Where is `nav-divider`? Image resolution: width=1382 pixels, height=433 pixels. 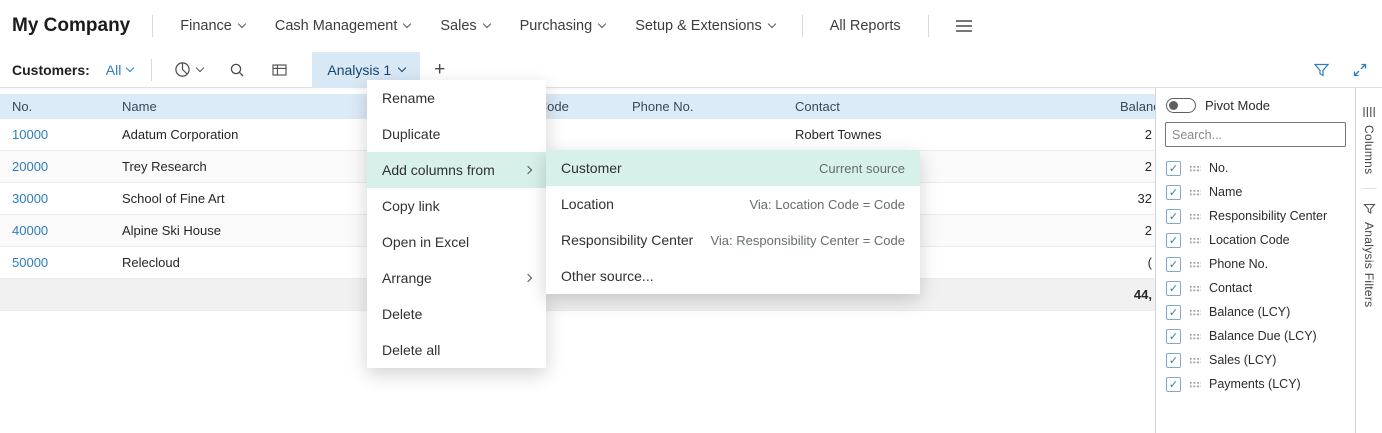
nav-divider is located at coordinates (153, 26).